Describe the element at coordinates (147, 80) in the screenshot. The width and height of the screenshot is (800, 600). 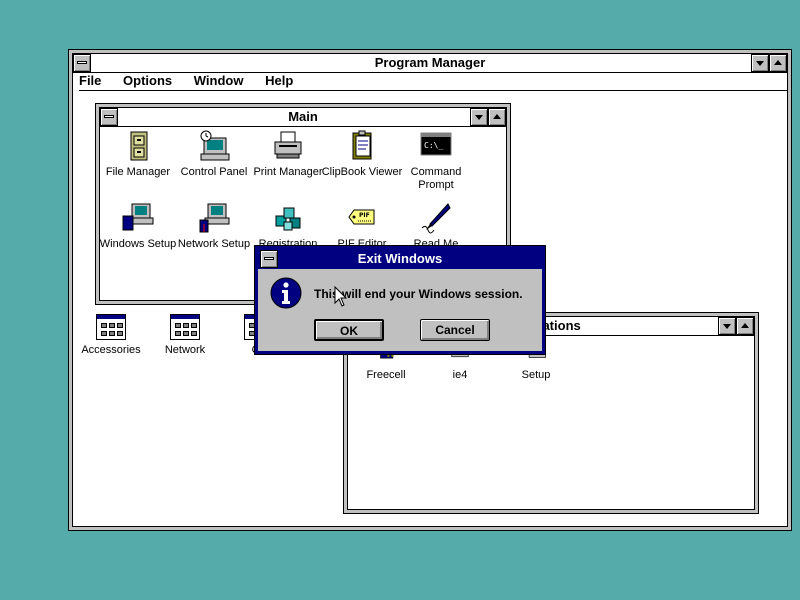
I see `menu-options: Options` at that location.